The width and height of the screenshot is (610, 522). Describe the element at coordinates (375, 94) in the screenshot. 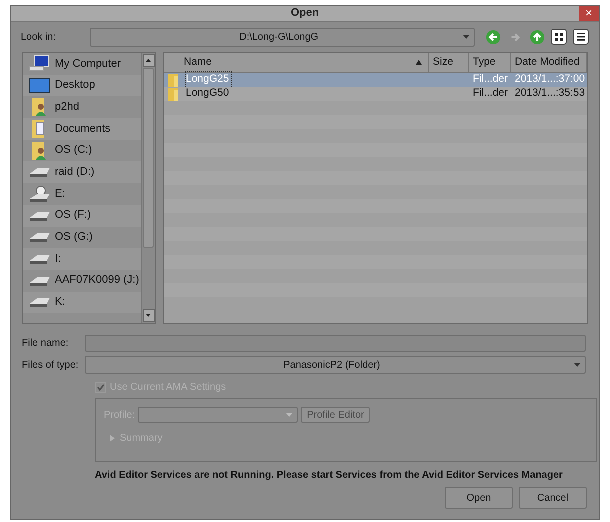

I see `file-row: LongG50 Fil...der 2013/1...:35:53` at that location.